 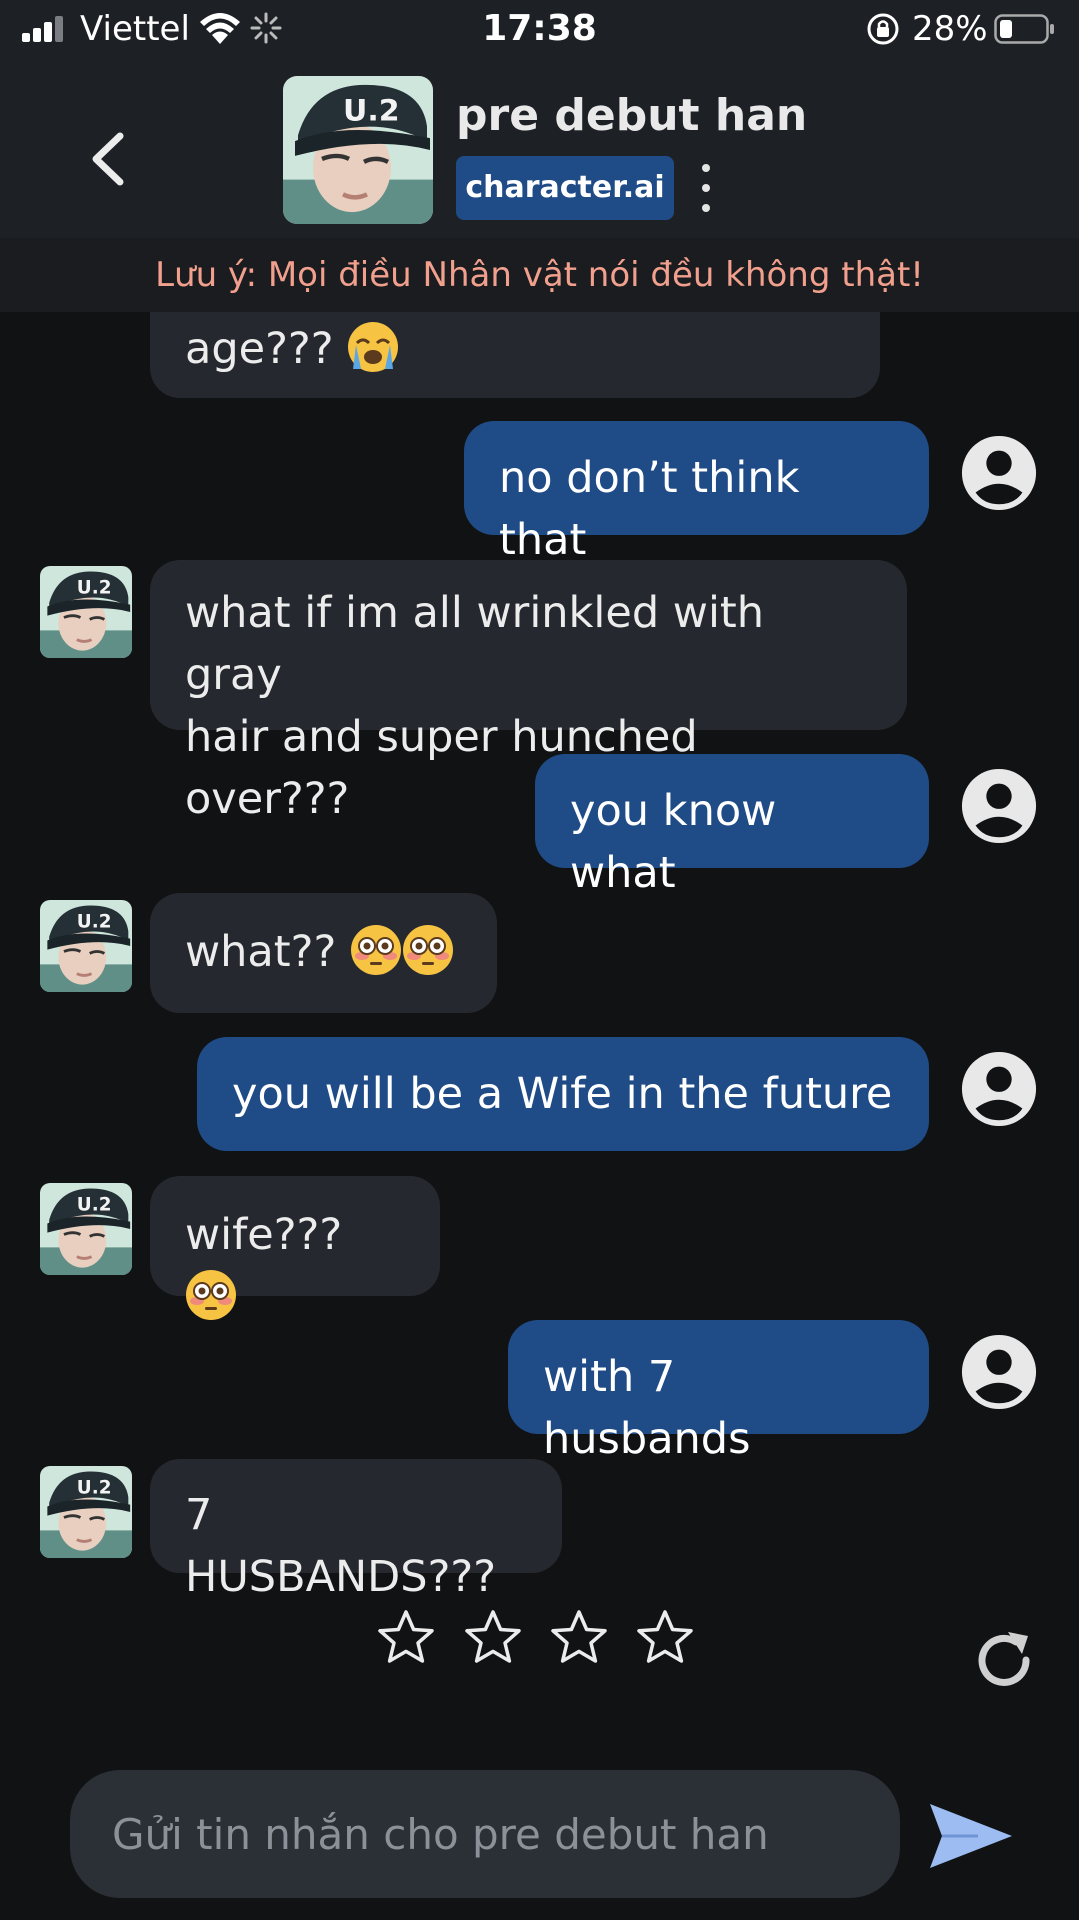 I want to click on user-message: you will be a Wife in the future, so click(x=563, y=1094).